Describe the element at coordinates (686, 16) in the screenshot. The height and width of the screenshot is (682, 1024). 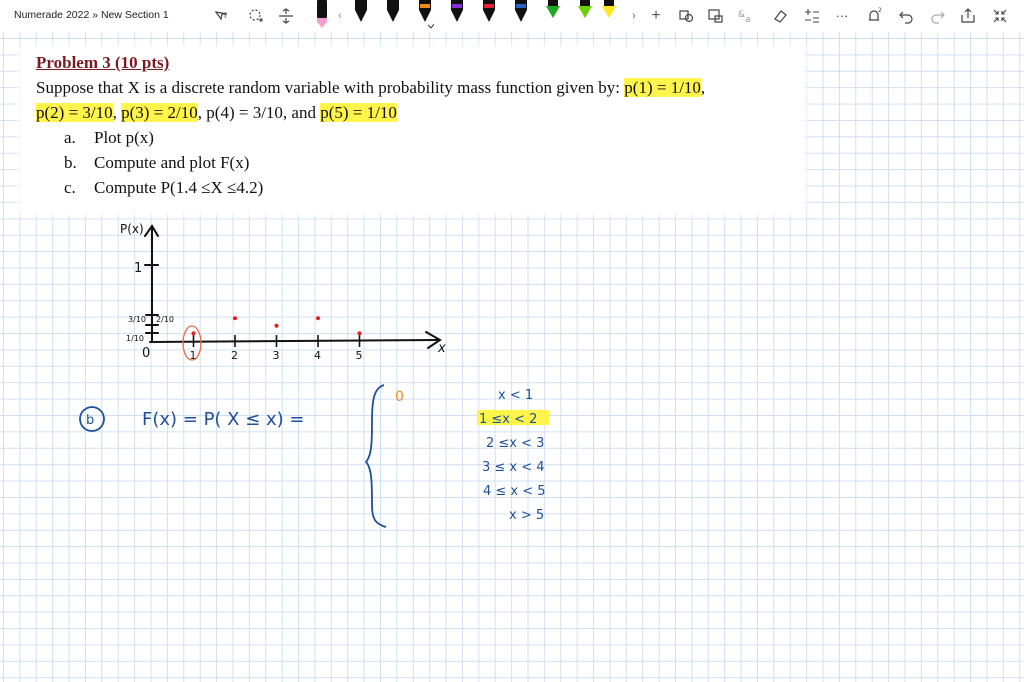
I see `shapes-icon` at that location.